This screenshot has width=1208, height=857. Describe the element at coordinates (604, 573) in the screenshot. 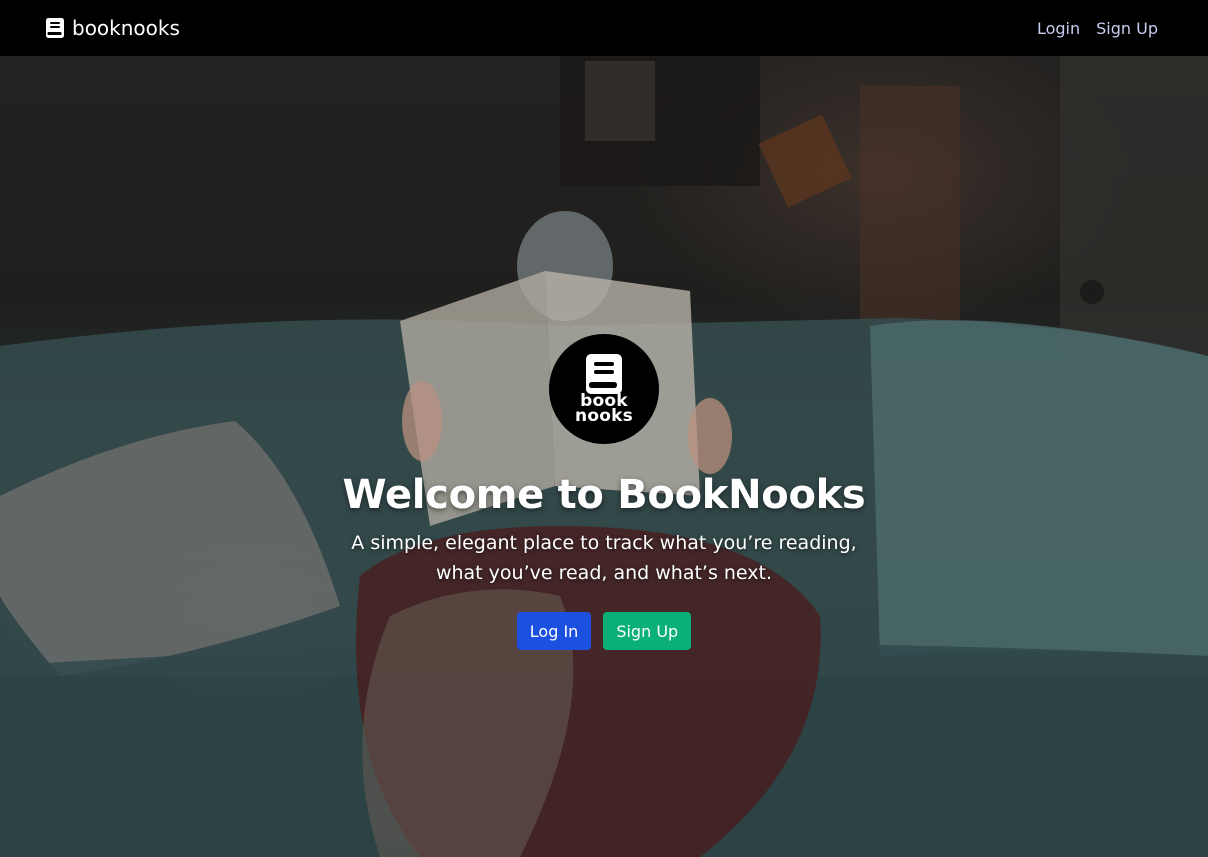

I see `subtitle-line-2: what you’ve read, and what’s next.` at that location.